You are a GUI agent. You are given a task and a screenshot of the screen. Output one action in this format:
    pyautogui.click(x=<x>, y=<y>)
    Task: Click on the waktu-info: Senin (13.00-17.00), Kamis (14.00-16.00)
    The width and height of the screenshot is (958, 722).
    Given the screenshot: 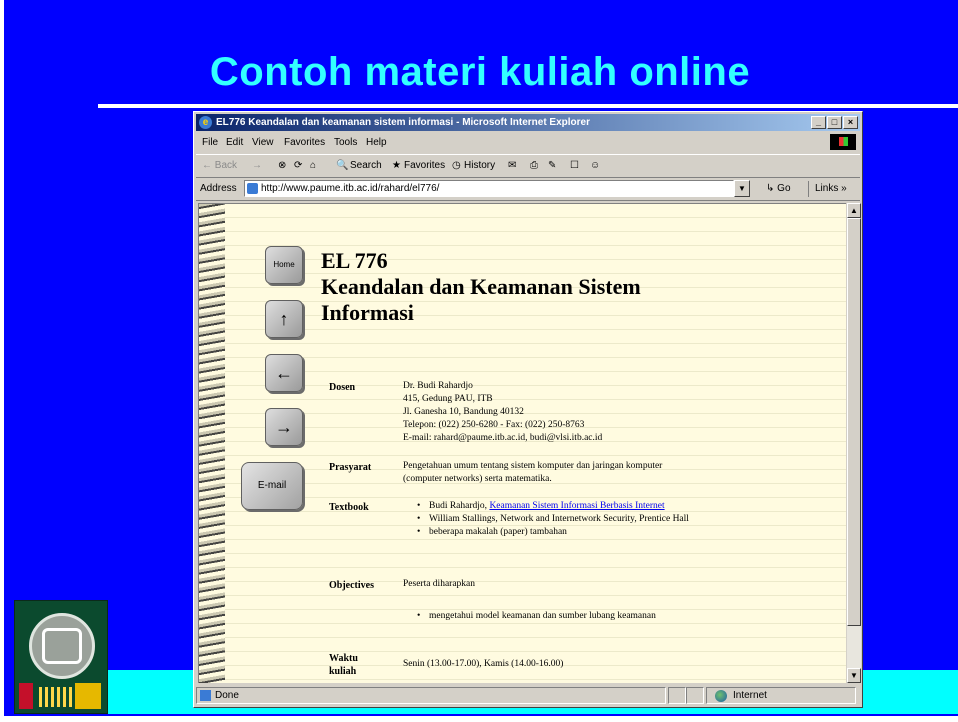 What is the action you would take?
    pyautogui.click(x=483, y=664)
    